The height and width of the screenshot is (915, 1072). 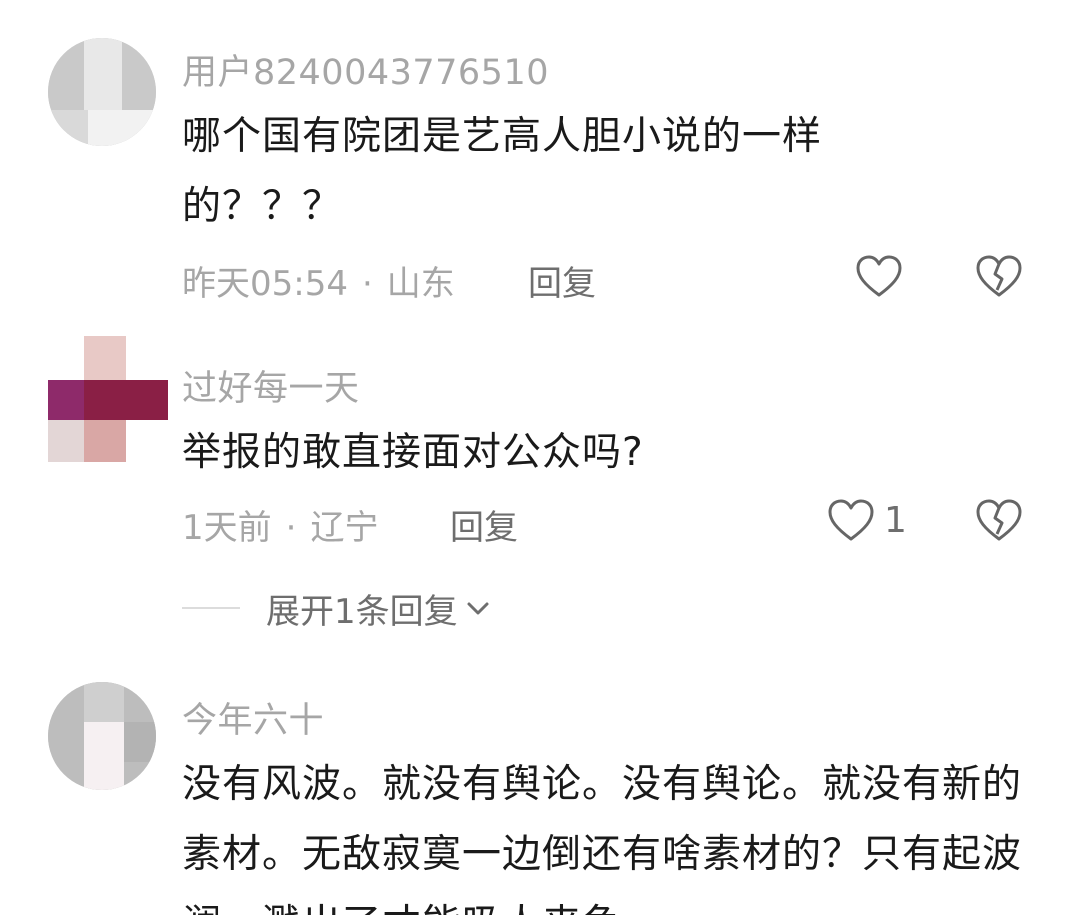 I want to click on comment-meta: 1天前 · 辽宁, so click(x=280, y=524).